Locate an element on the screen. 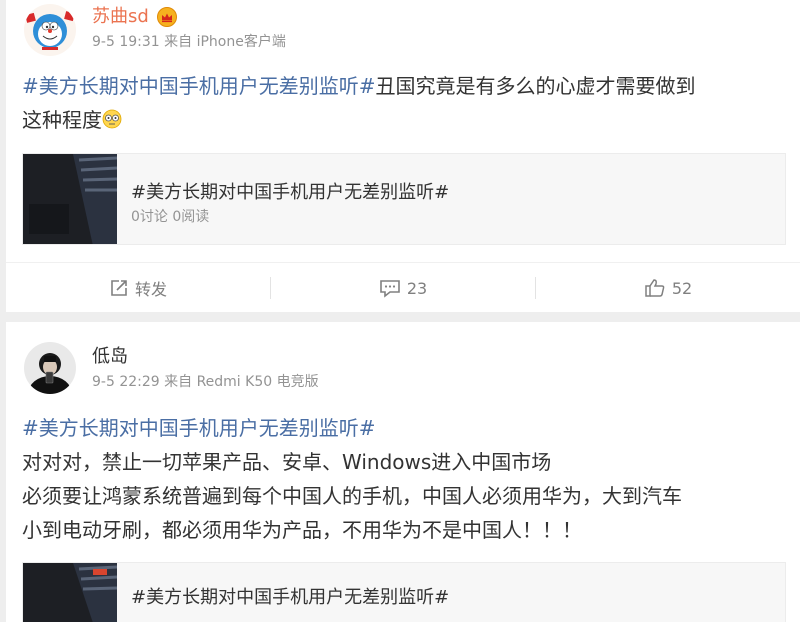 The height and width of the screenshot is (622, 800). topic-card: #美方长期对中国手机用户无差别监听# is located at coordinates (404, 592).